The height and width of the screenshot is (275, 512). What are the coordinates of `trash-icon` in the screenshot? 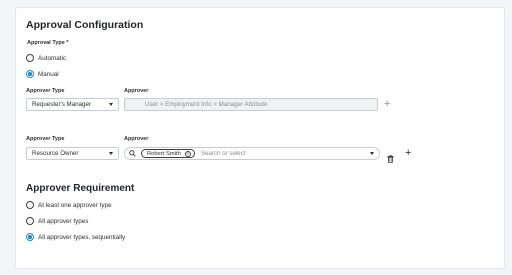 It's located at (390, 159).